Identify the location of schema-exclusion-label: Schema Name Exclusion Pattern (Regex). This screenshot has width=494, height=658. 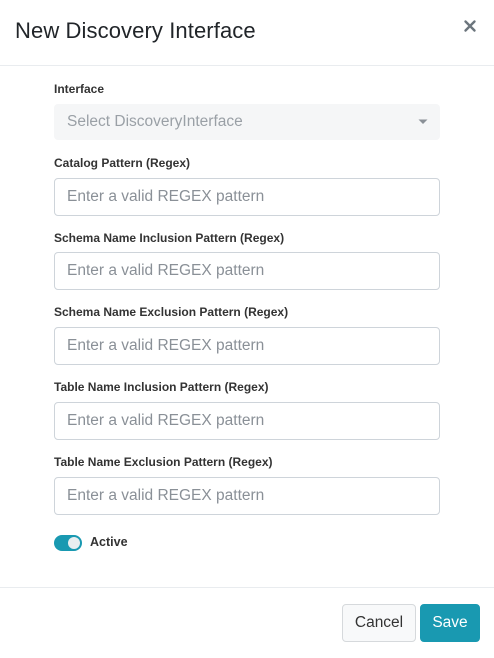
(171, 312).